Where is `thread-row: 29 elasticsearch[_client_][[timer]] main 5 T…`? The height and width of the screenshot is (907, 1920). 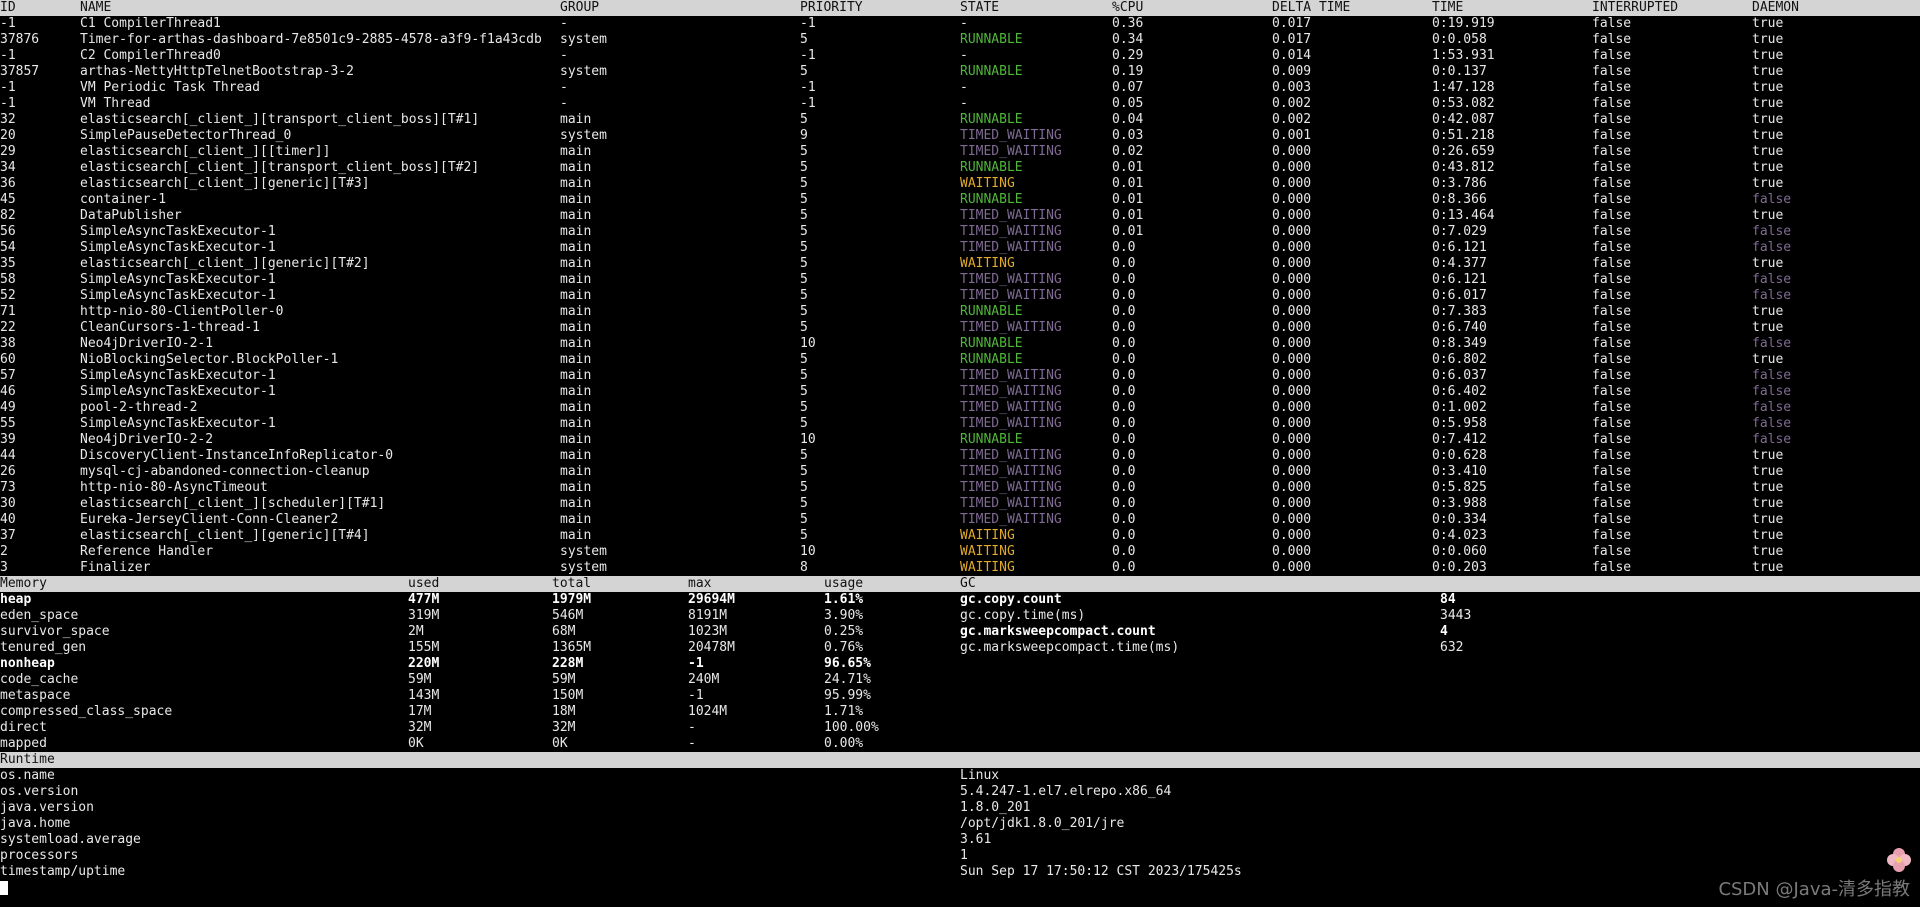 thread-row: 29 elasticsearch[_client_][[timer]] main 5 T… is located at coordinates (960, 152).